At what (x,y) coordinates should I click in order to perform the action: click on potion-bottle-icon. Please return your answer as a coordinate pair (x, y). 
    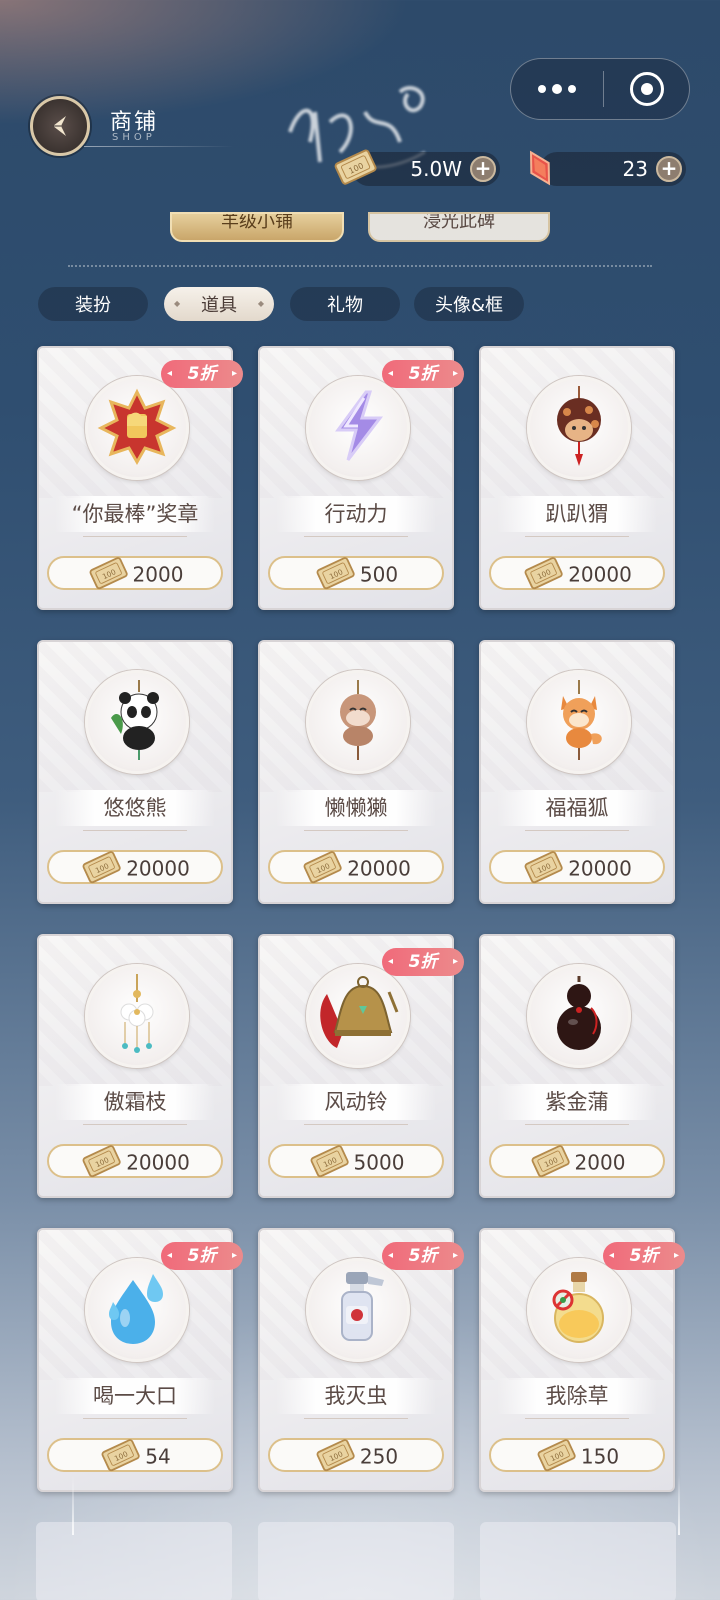
    Looking at the image, I should click on (579, 1310).